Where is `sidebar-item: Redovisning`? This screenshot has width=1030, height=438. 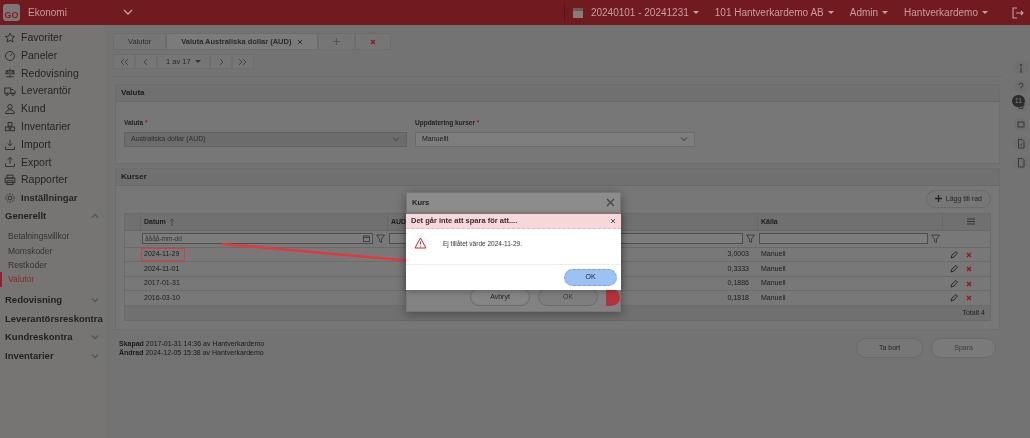 sidebar-item: Redovisning is located at coordinates (52, 73).